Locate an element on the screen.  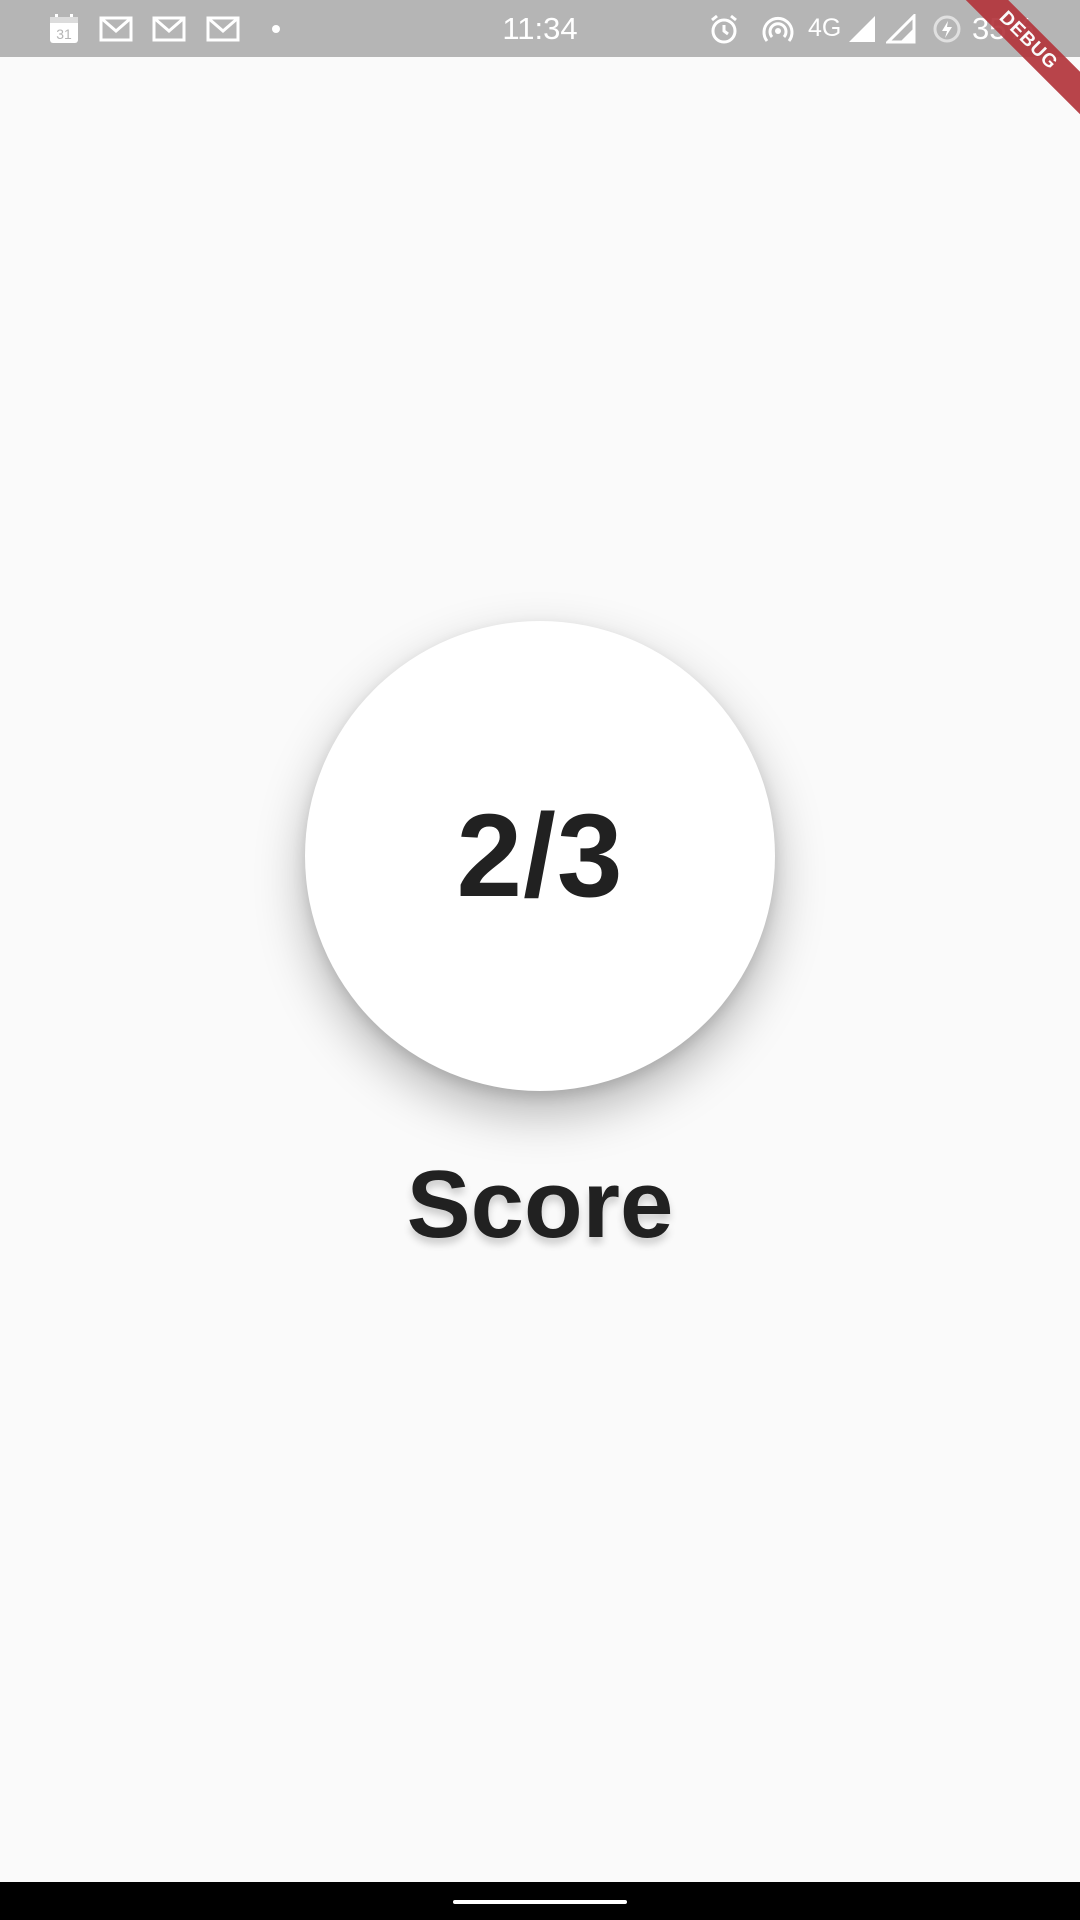
hotspot-icon is located at coordinates (778, 28).